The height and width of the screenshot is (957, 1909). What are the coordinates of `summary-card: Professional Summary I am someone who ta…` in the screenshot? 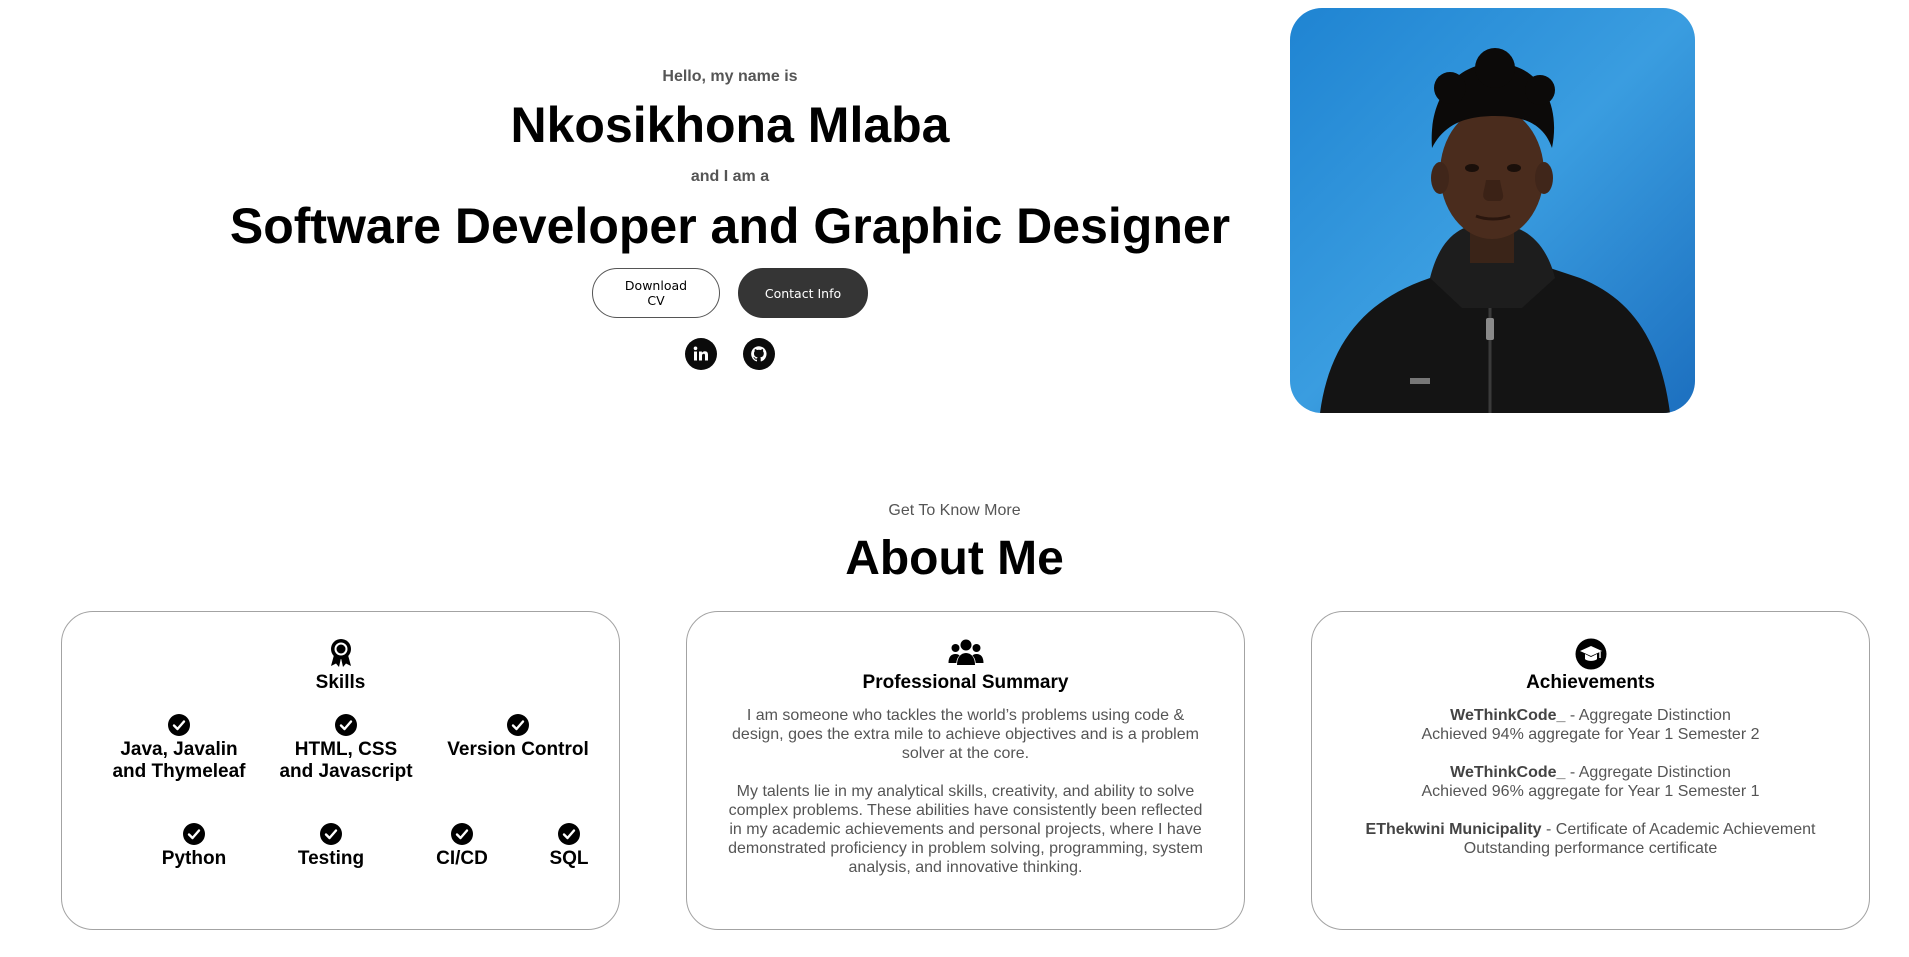 It's located at (965, 770).